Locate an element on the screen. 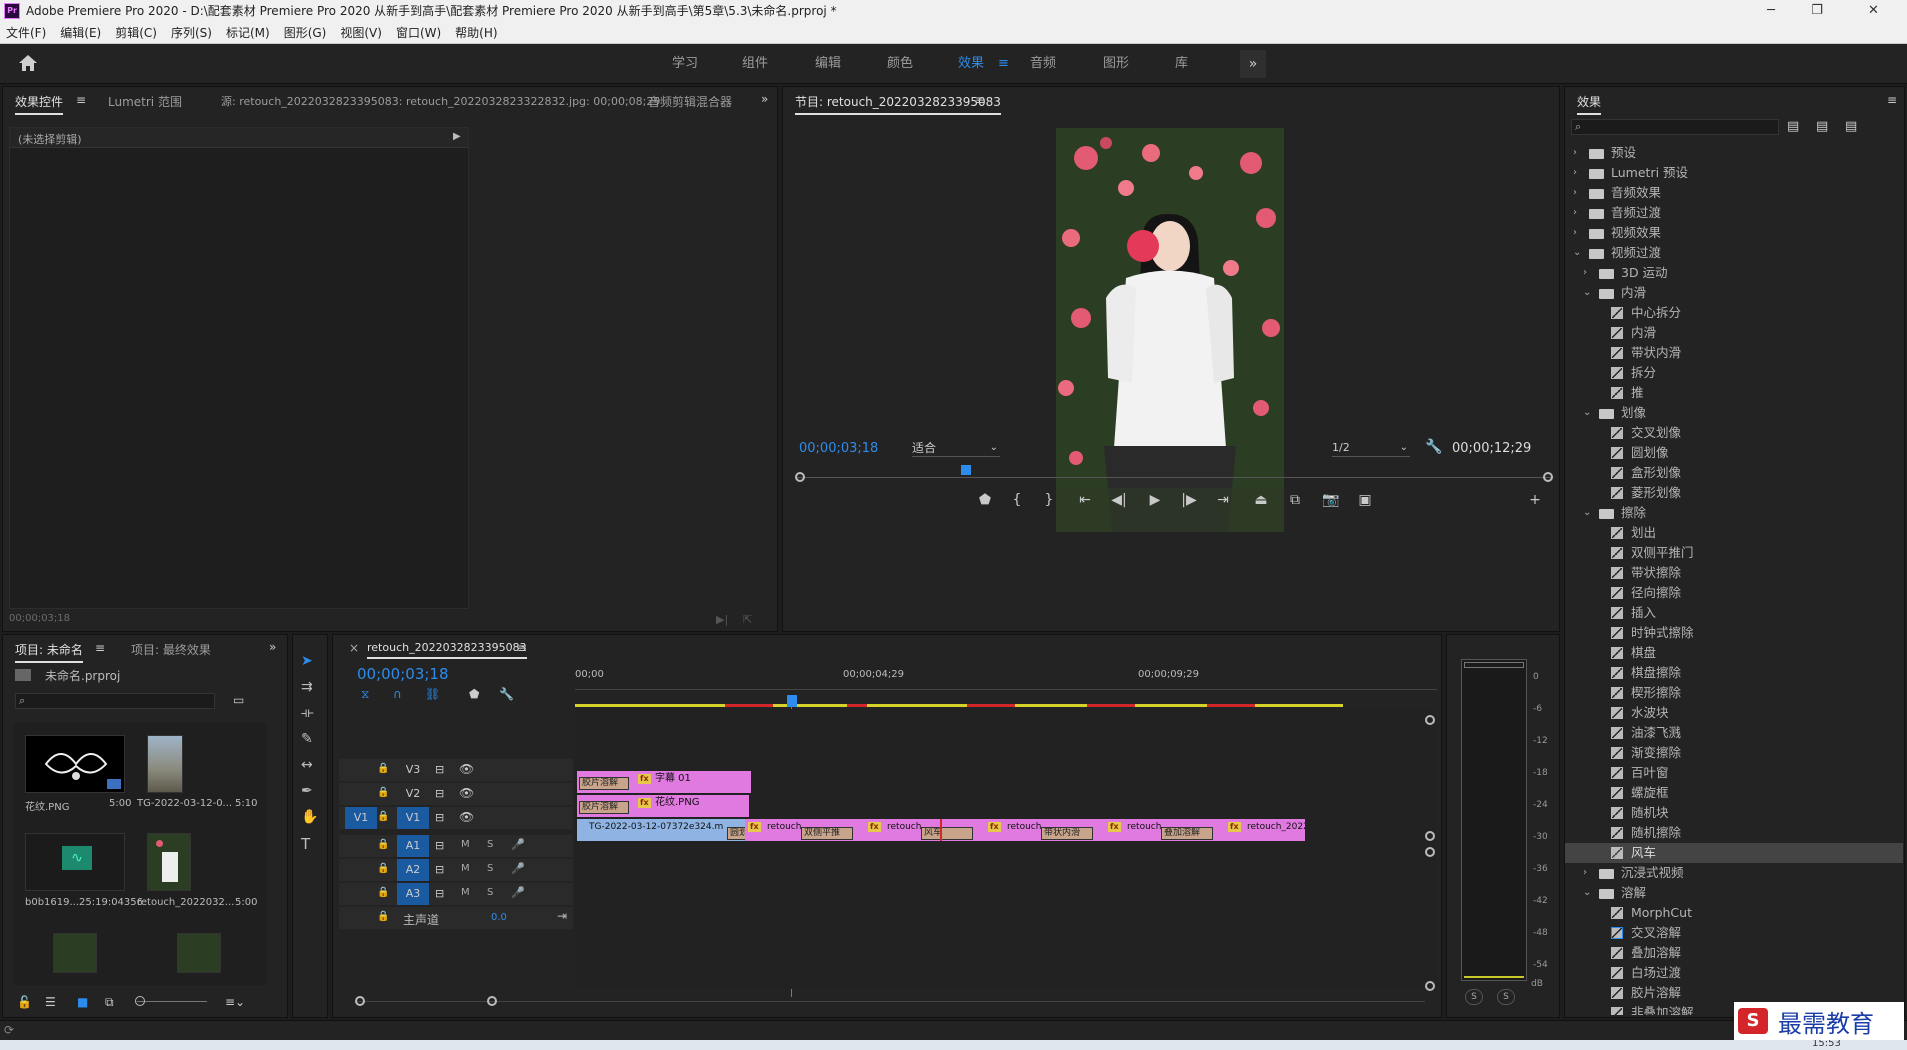 This screenshot has height=1050, width=1907. selection-tool-icon: ➤ is located at coordinates (307, 661).